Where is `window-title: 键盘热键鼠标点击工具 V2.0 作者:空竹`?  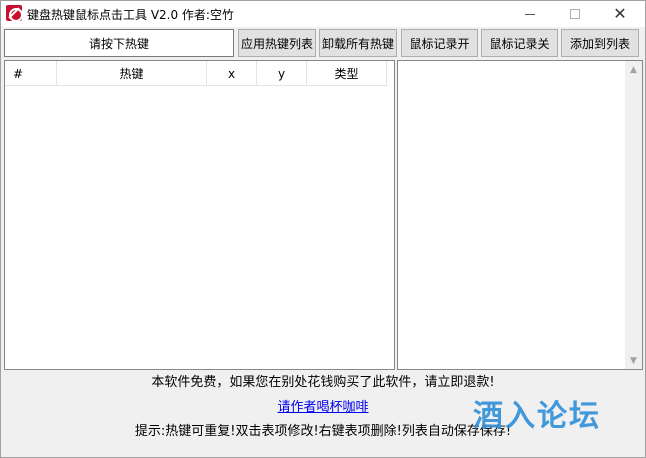
window-title: 键盘热键鼠标点击工具 V2.0 作者:空竹 is located at coordinates (130, 15).